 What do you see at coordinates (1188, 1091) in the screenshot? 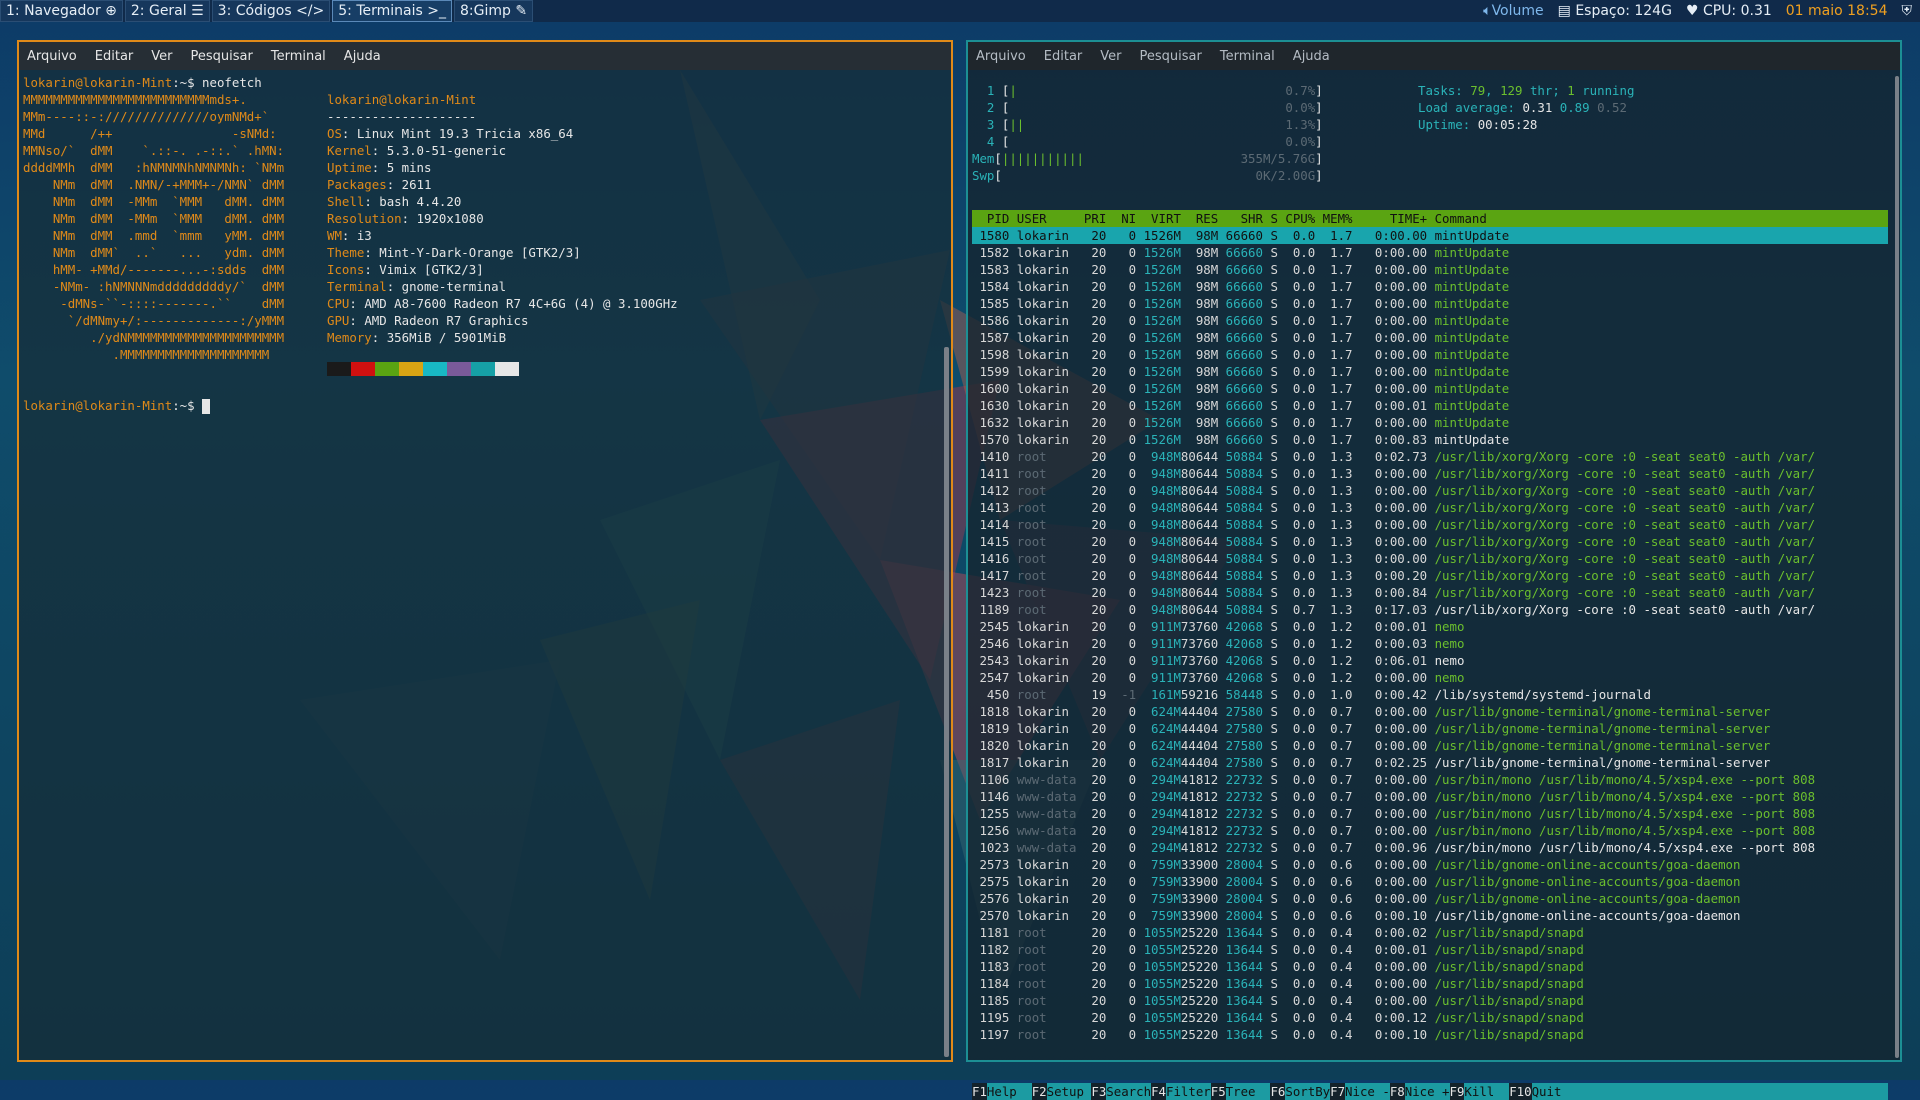
I see `fkey-label: Filter` at bounding box center [1188, 1091].